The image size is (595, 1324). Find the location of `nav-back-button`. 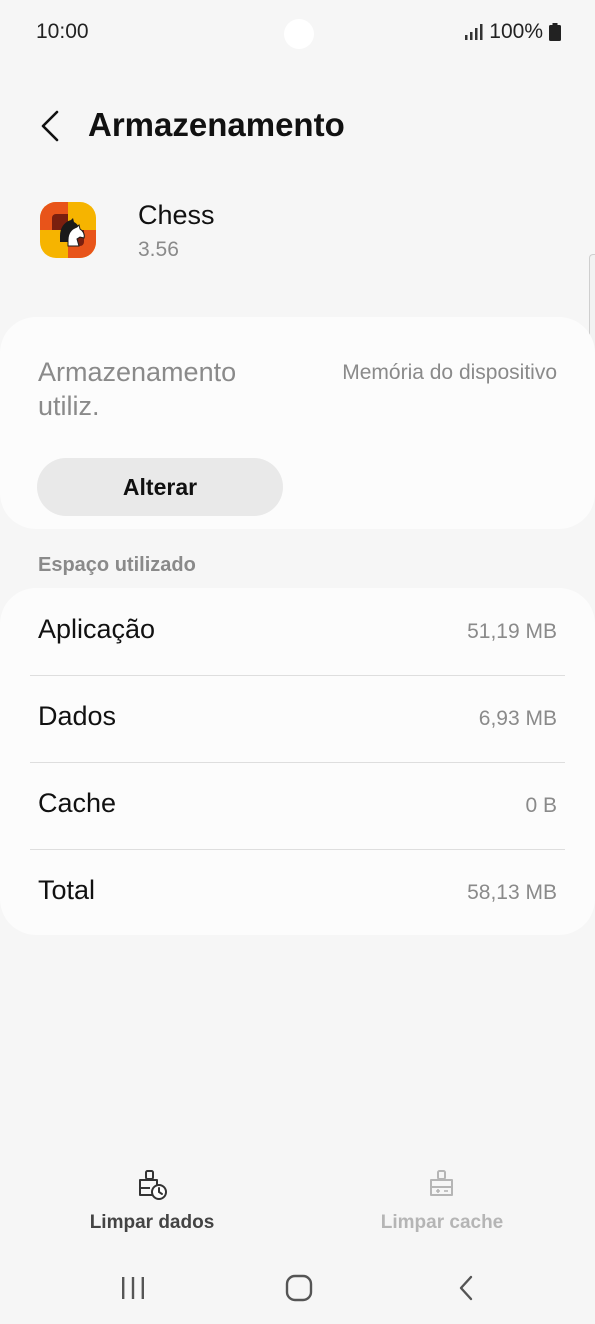

nav-back-button is located at coordinates (466, 1288).